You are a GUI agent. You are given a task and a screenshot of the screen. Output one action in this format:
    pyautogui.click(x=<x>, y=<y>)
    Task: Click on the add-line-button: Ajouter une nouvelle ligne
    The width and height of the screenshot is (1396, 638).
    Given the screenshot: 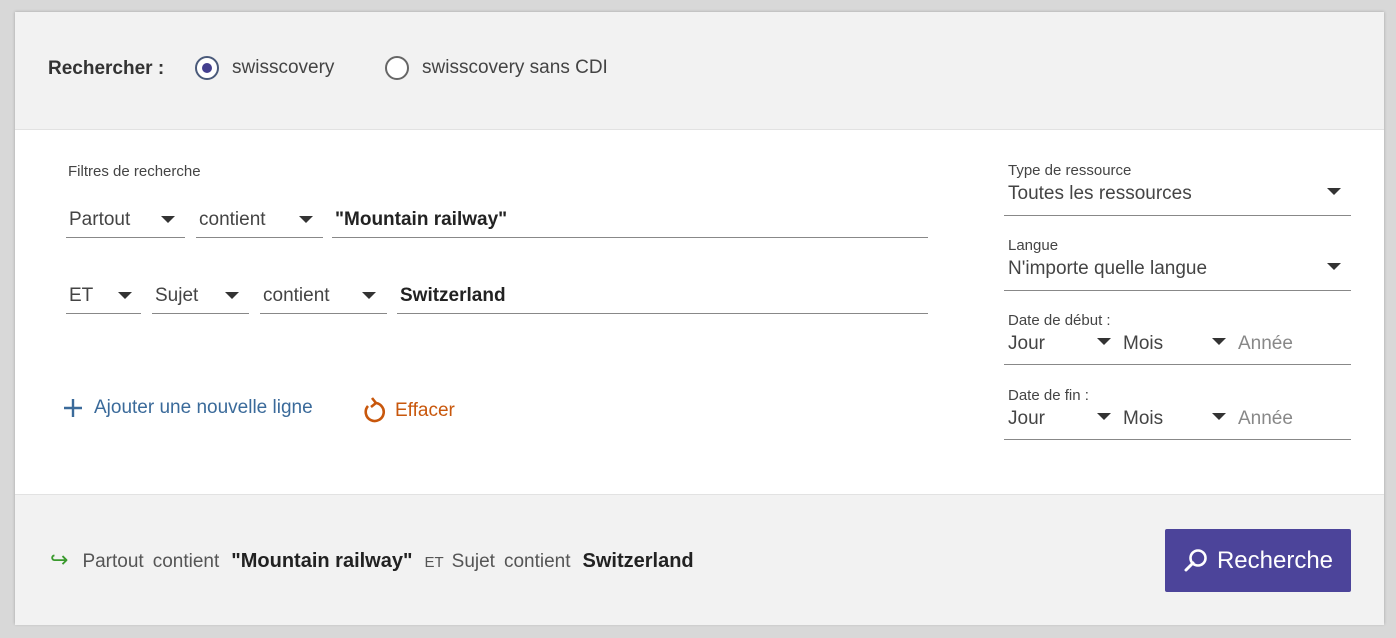 What is the action you would take?
    pyautogui.click(x=187, y=408)
    